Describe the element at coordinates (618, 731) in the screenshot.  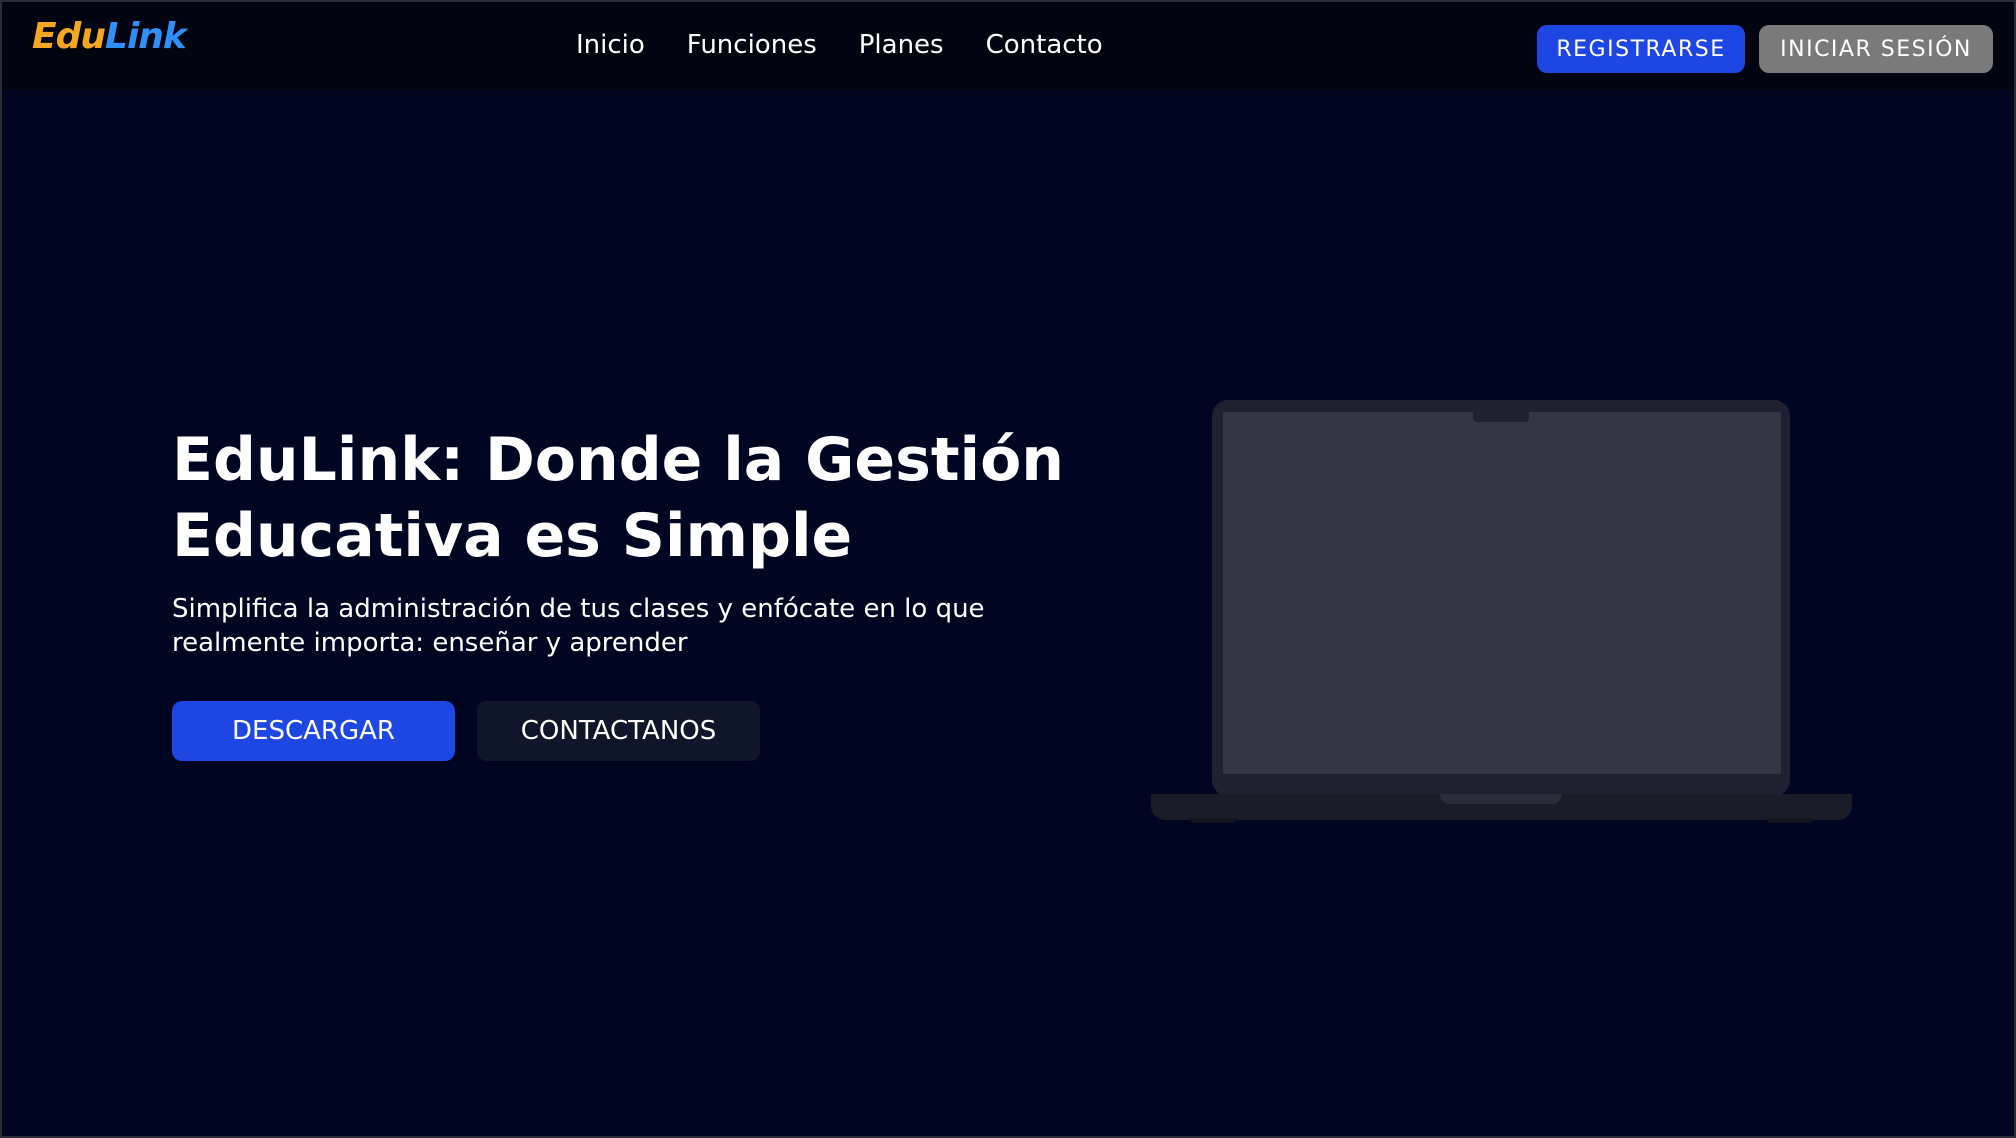
I see `contact-button: CONTACTANOS` at that location.